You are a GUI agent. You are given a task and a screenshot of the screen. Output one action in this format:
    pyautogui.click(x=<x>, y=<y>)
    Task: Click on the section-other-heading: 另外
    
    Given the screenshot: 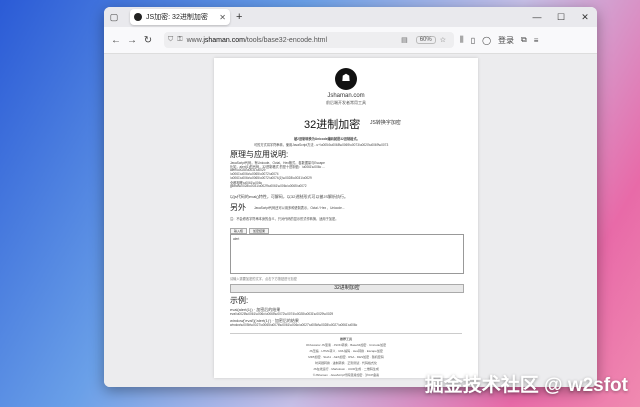 What is the action you would take?
    pyautogui.click(x=238, y=207)
    